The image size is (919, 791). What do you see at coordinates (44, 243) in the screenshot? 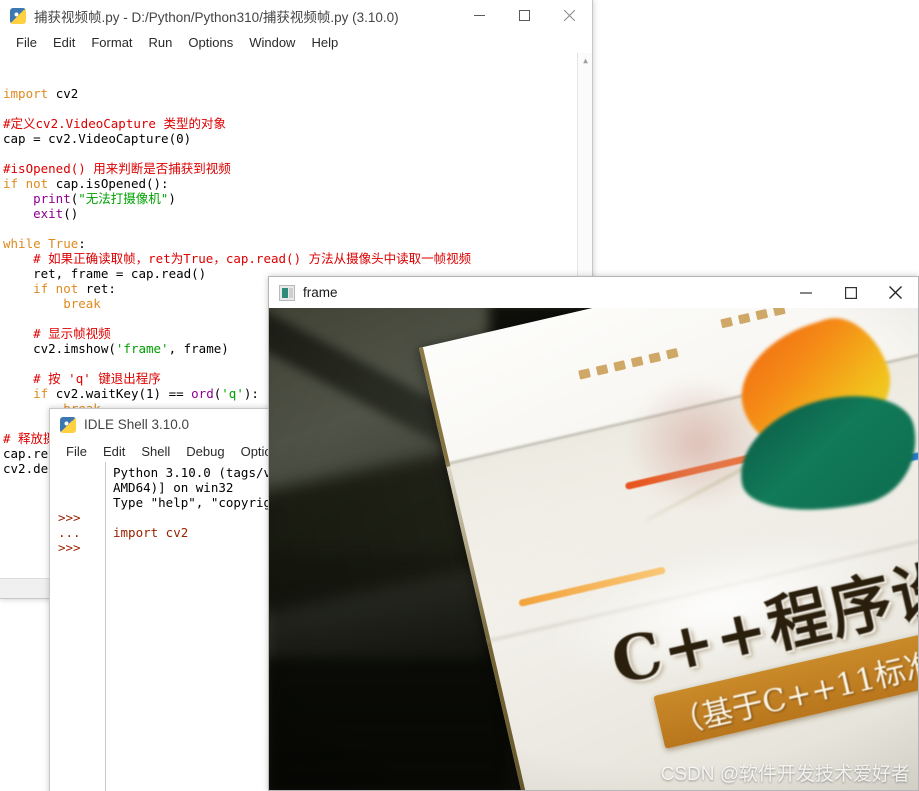
I see `code-line: while True:` at bounding box center [44, 243].